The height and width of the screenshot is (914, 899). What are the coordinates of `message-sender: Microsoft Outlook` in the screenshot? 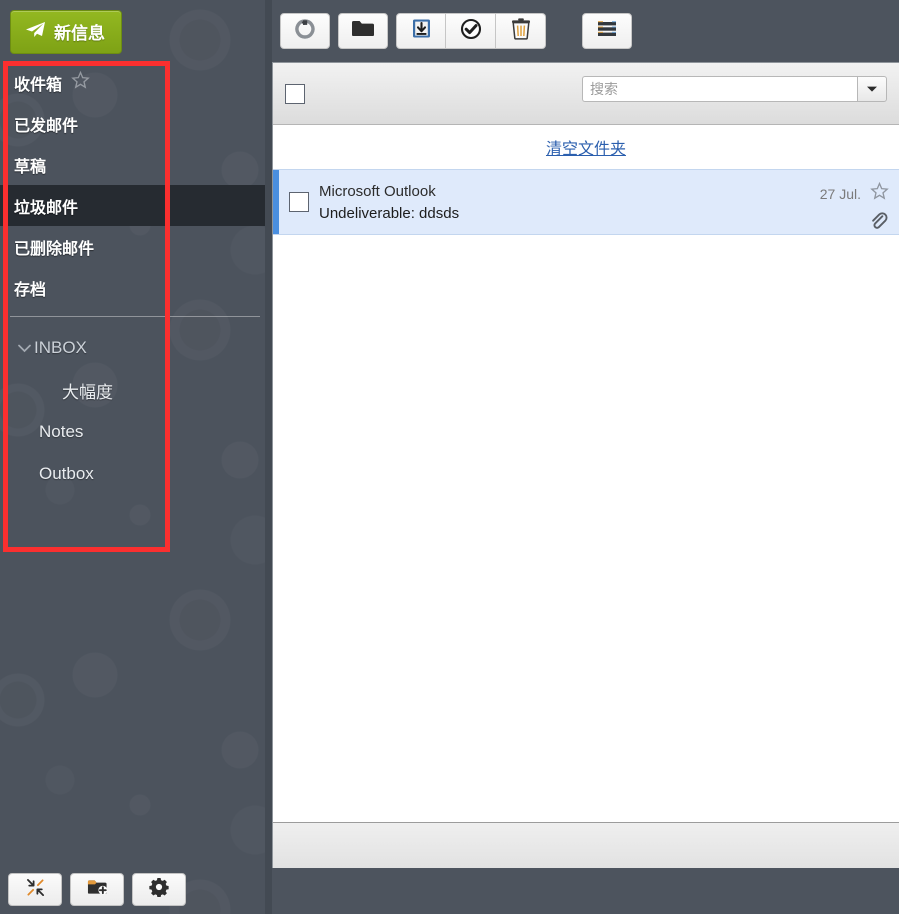 It's located at (377, 191).